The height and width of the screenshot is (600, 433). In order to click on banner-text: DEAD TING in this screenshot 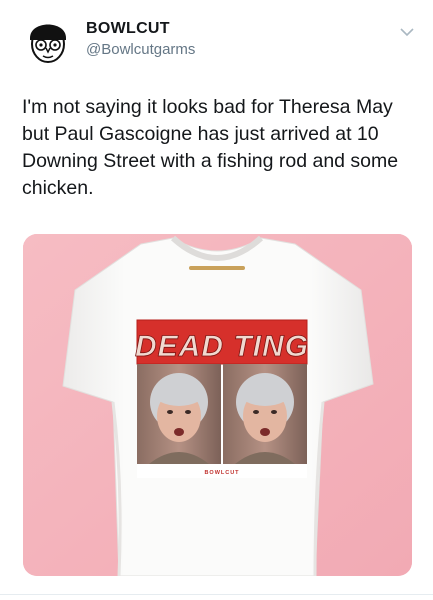, I will do `click(222, 346)`.